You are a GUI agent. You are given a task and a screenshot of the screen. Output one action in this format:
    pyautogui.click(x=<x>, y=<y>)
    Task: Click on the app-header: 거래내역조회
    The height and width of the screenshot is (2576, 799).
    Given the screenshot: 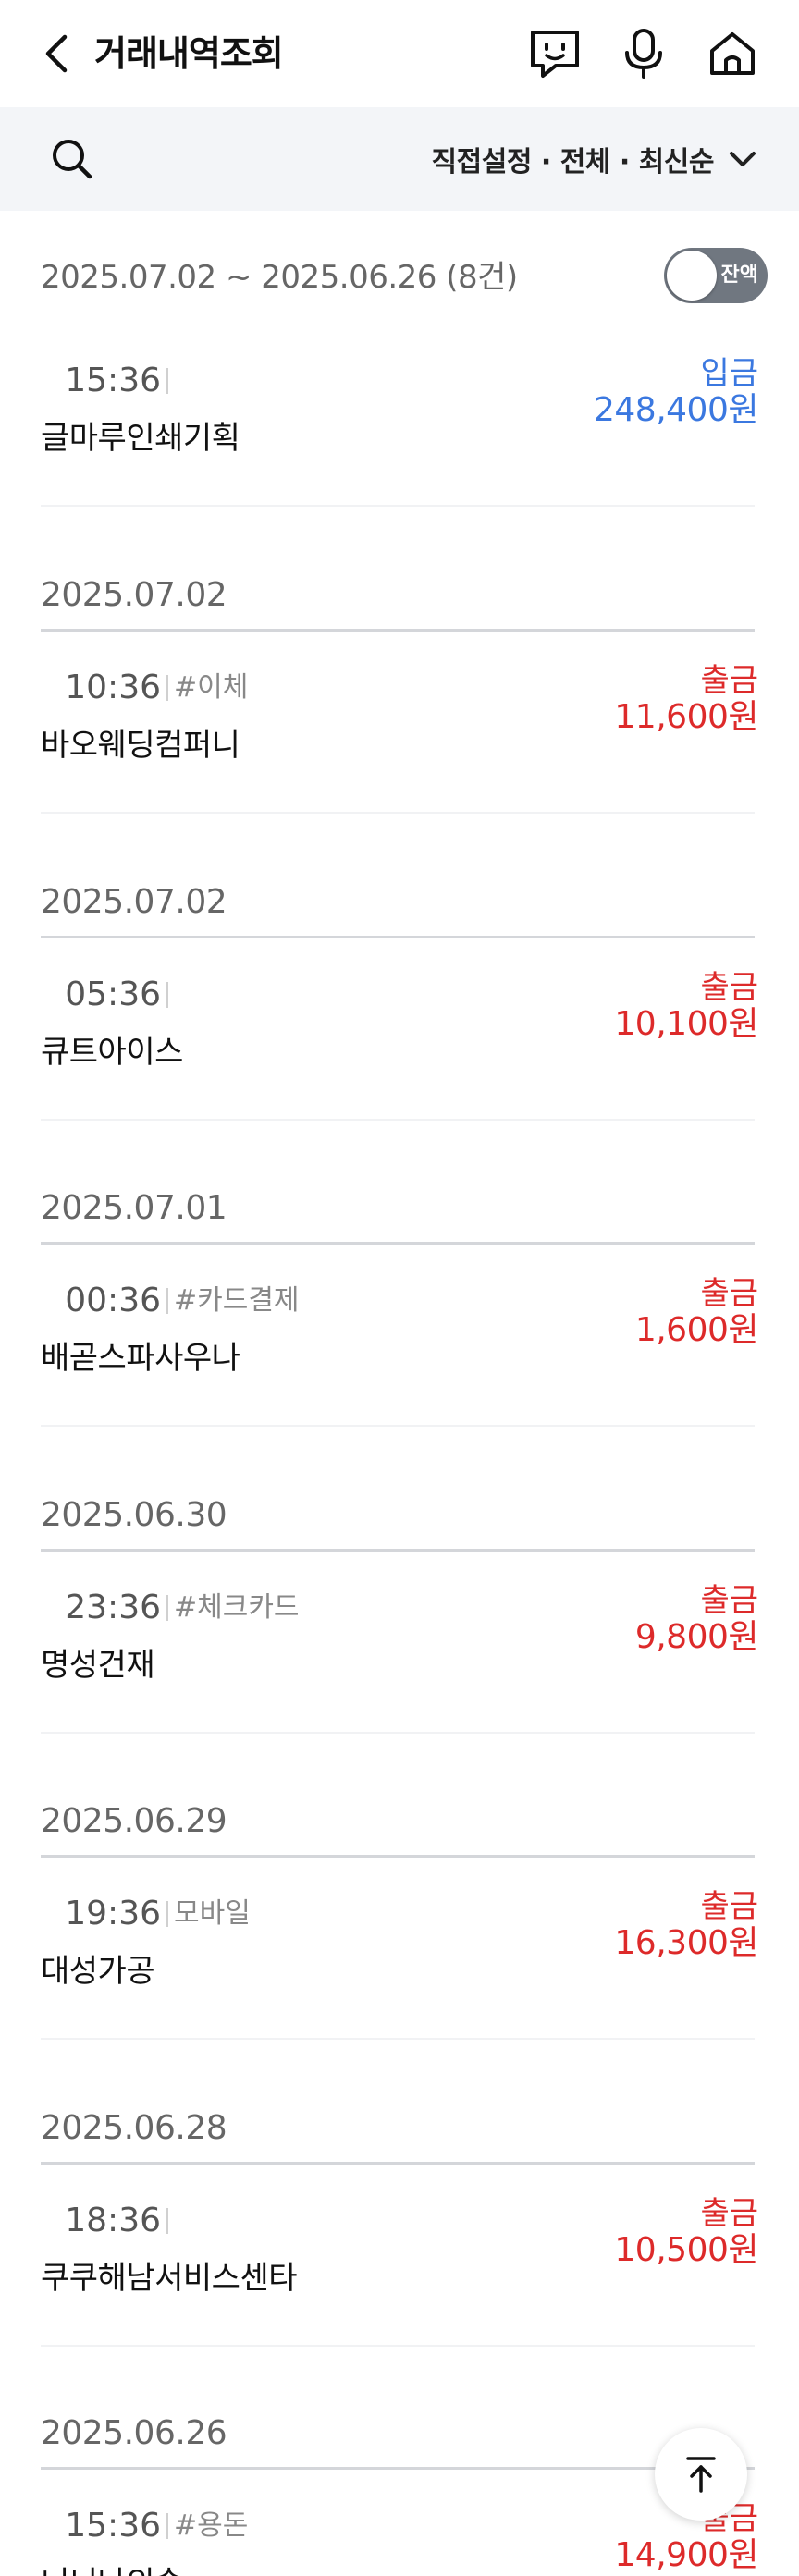 What is the action you would take?
    pyautogui.click(x=399, y=54)
    